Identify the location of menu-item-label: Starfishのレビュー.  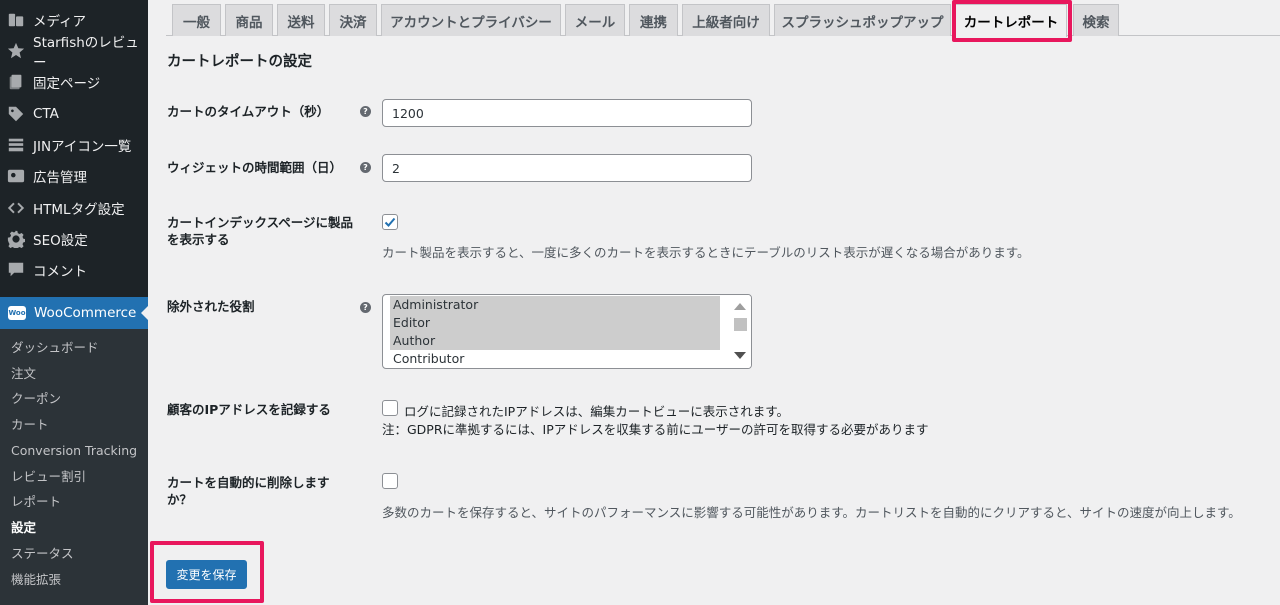
(86, 52).